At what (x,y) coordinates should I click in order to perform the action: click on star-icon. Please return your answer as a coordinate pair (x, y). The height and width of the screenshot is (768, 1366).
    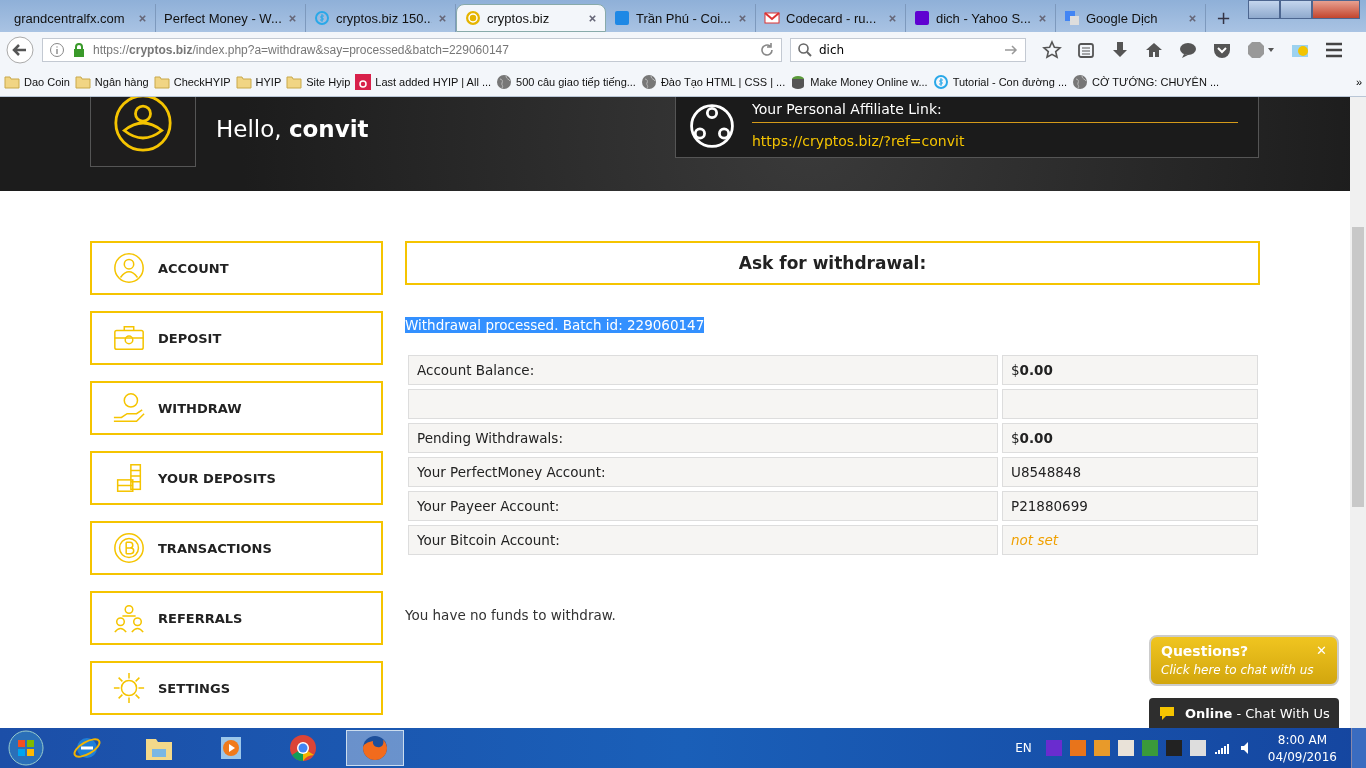
    Looking at the image, I should click on (1052, 50).